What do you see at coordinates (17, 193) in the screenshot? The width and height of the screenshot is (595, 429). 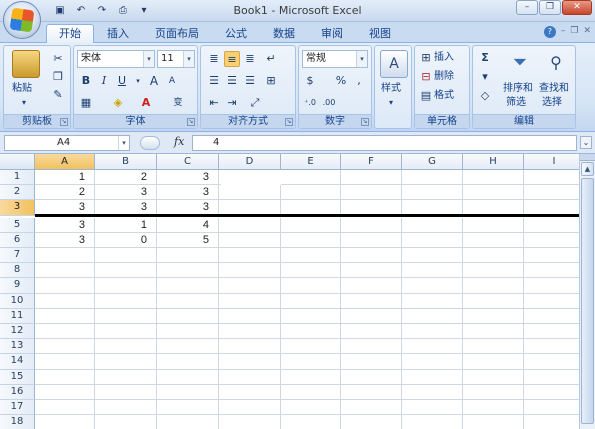 I see `row-header: 2` at bounding box center [17, 193].